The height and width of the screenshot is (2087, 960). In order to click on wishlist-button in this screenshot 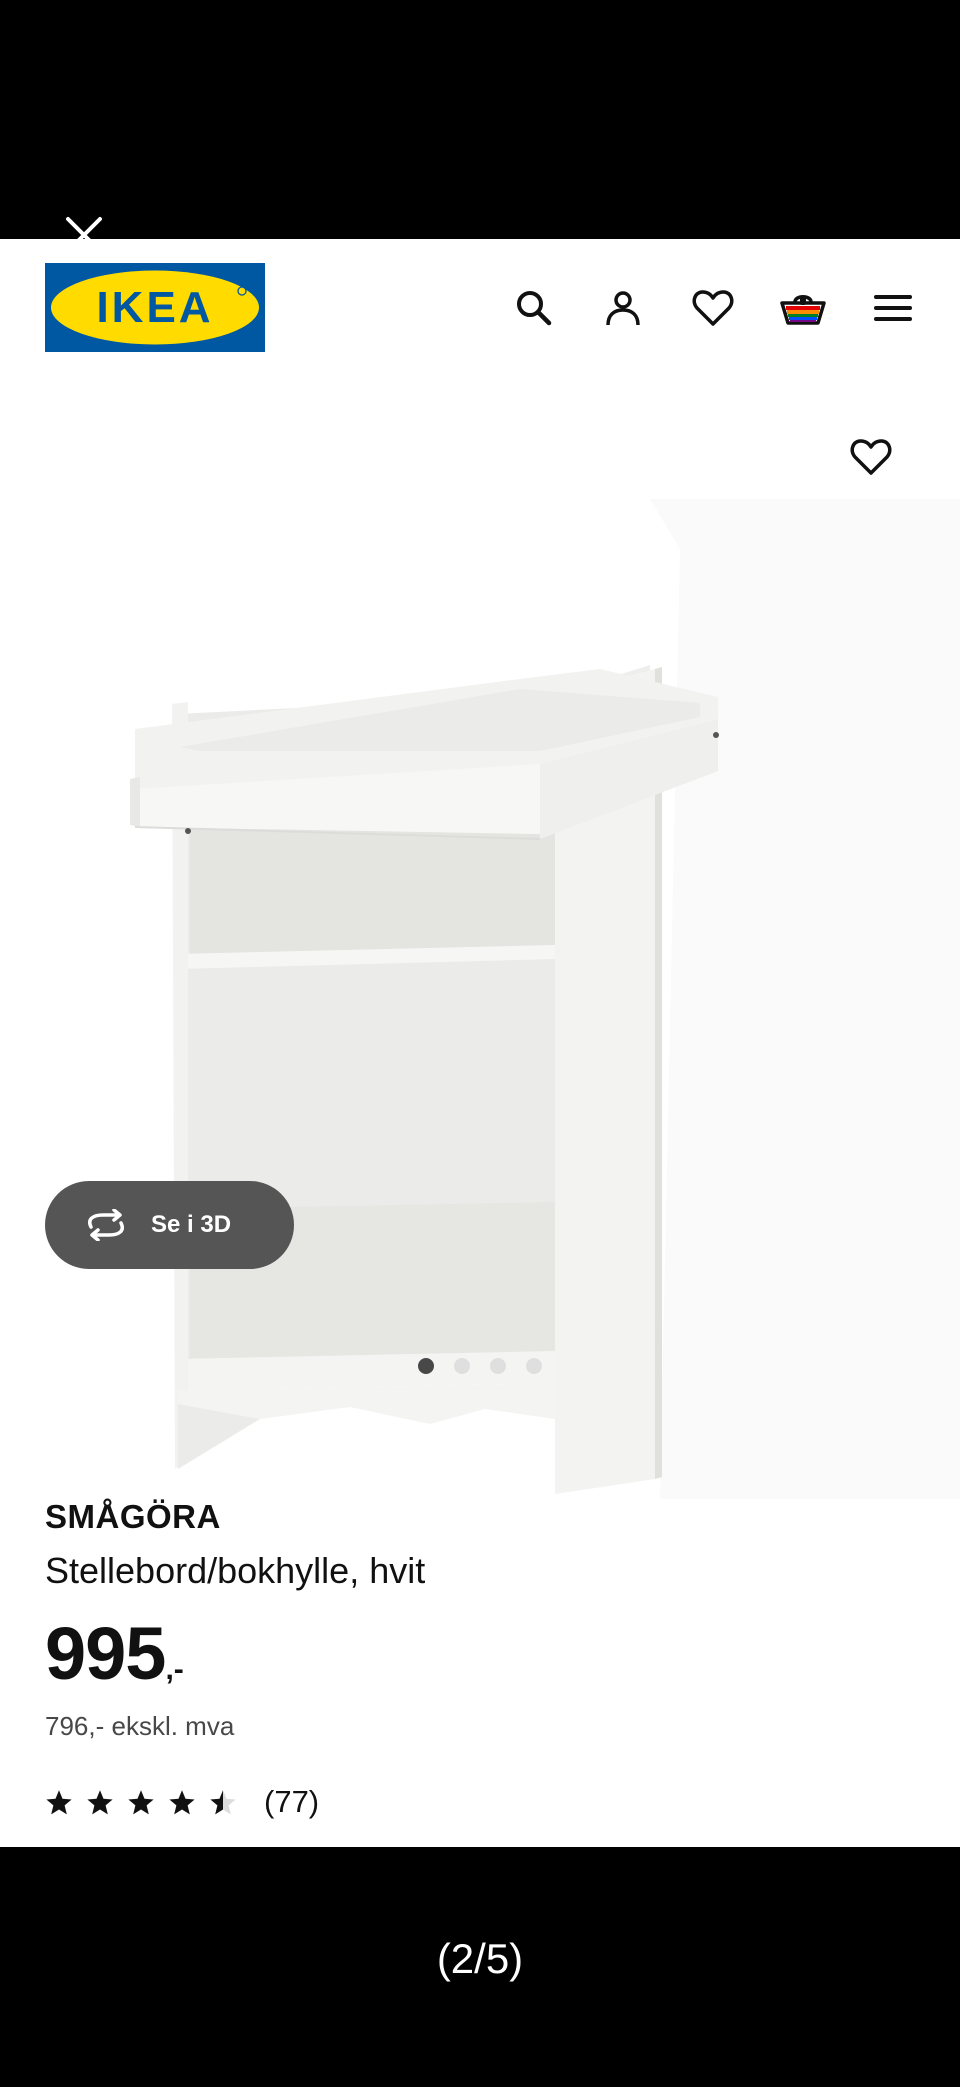, I will do `click(713, 308)`.